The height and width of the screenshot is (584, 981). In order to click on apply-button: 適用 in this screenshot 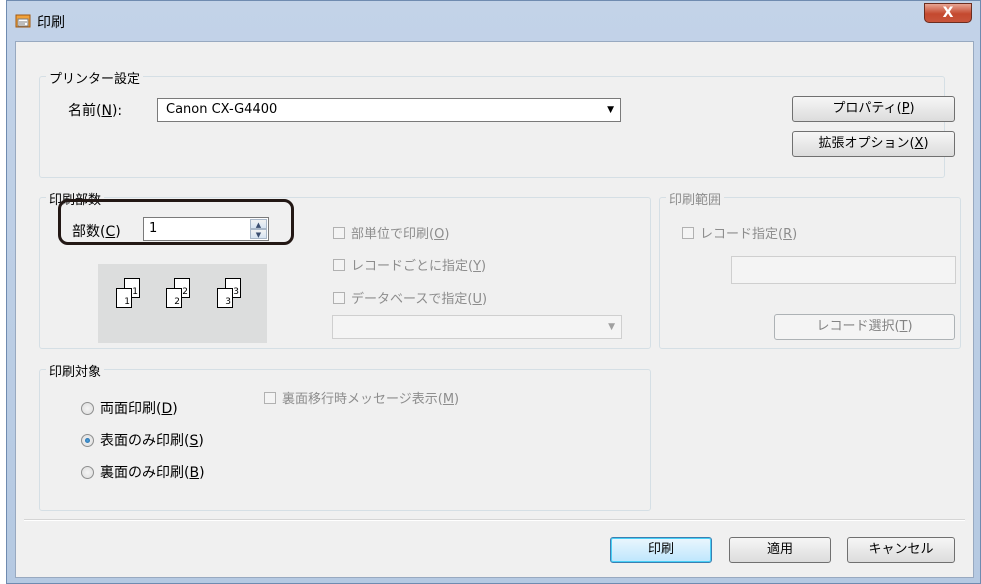, I will do `click(780, 550)`.